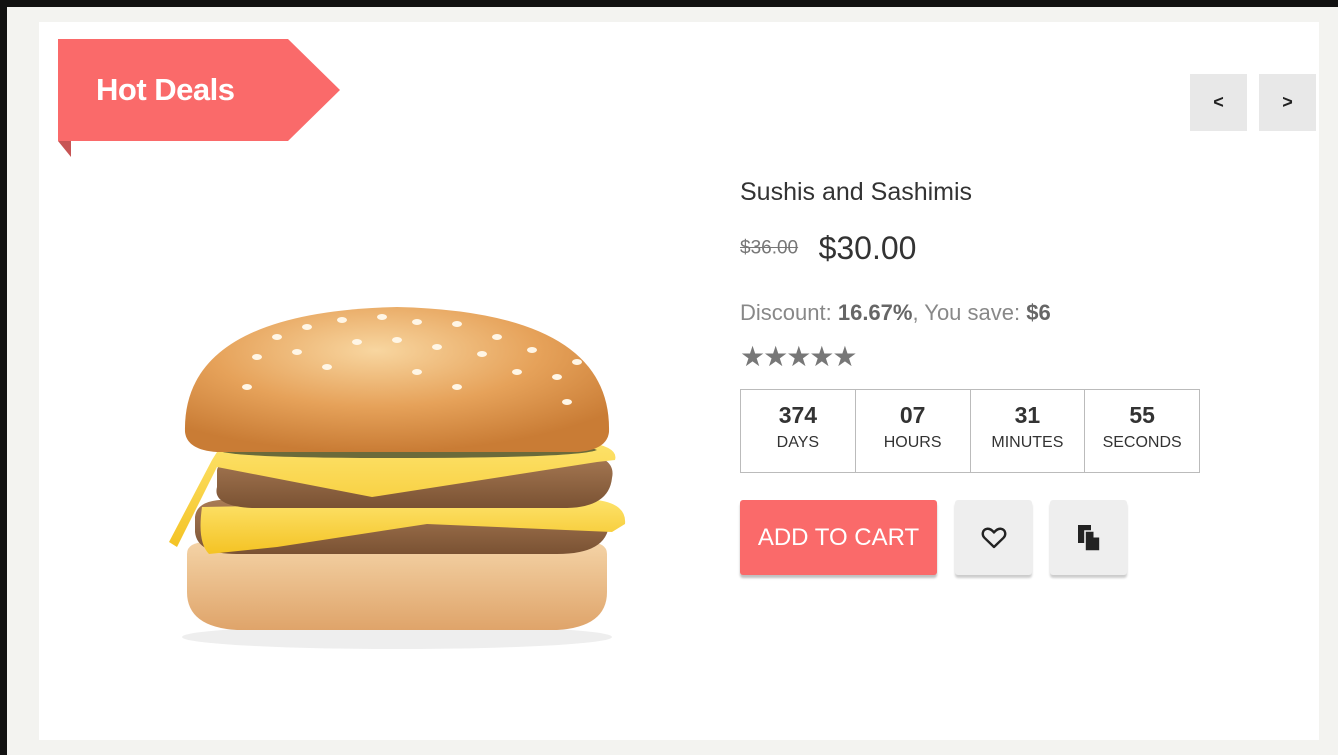 Image resolution: width=1338 pixels, height=755 pixels. I want to click on countdown-minutes-value: 31, so click(1027, 415).